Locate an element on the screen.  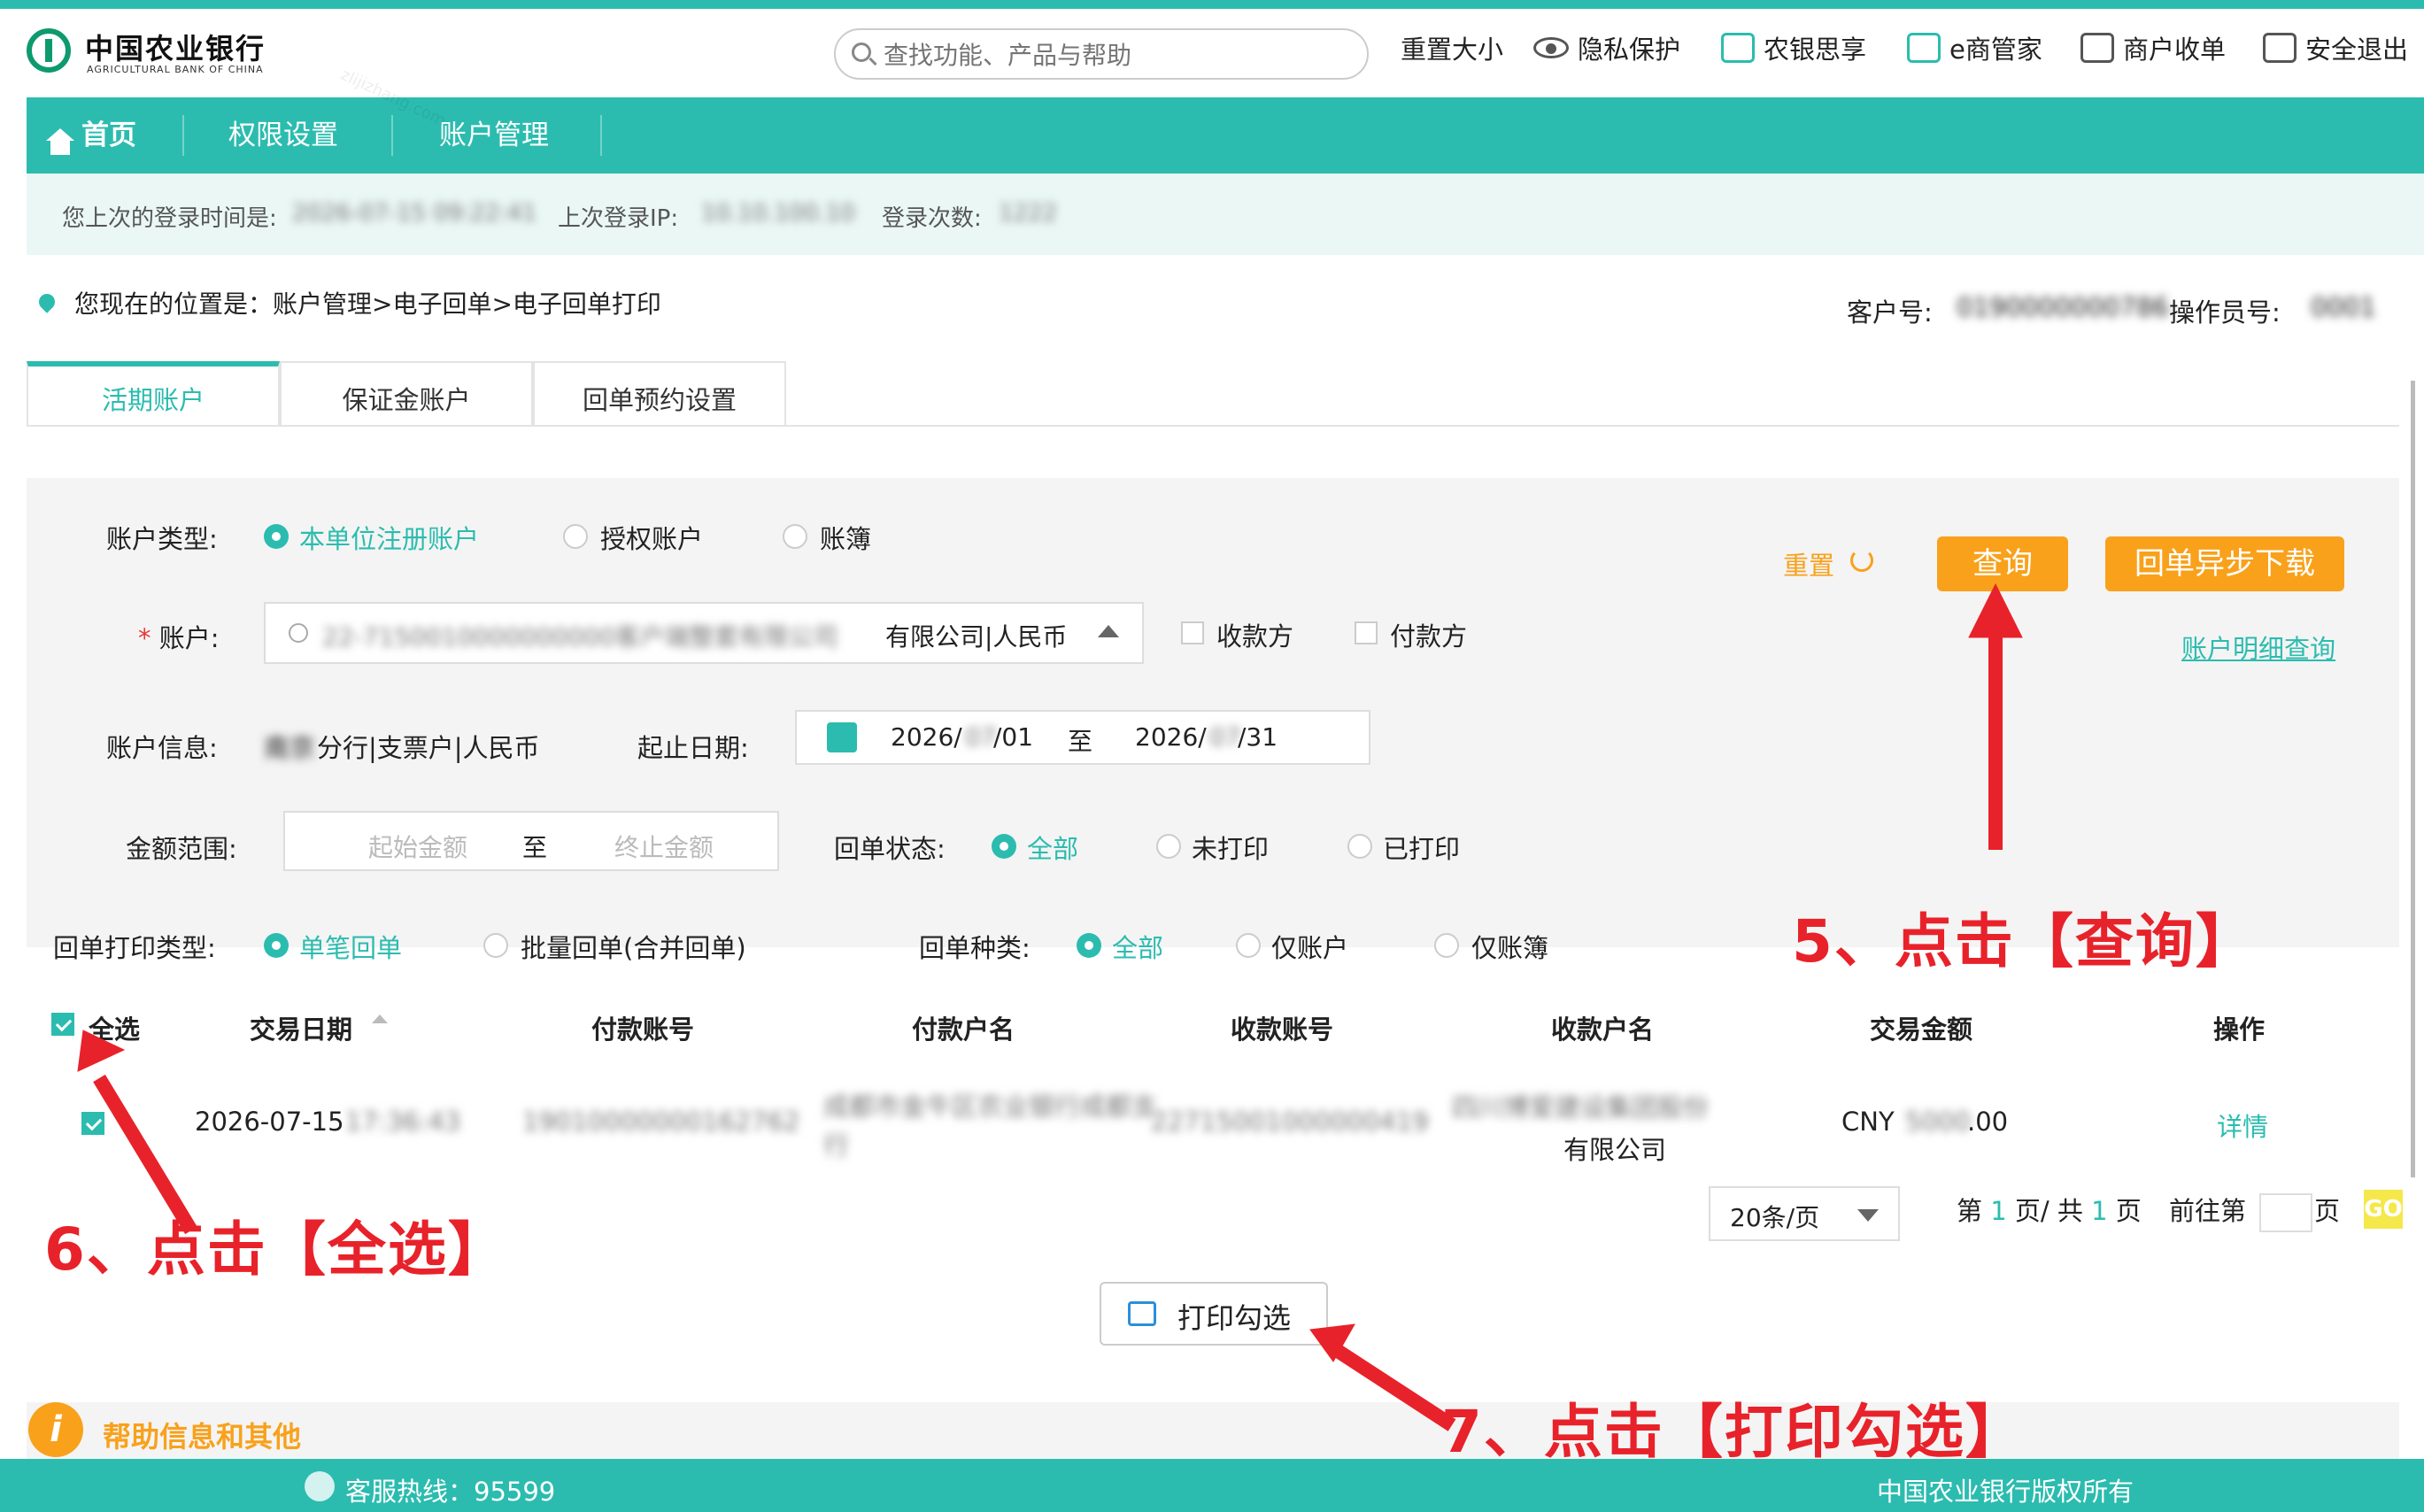
arrow-print-shaft is located at coordinates (1393, 1387).